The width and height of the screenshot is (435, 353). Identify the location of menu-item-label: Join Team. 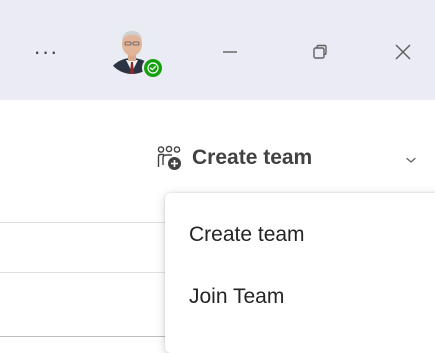
(237, 296).